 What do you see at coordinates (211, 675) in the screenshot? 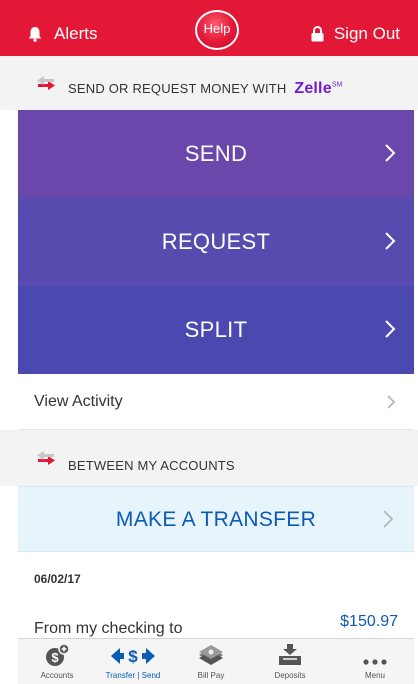
I see `tab-bill-pay-label: Bill Pay` at bounding box center [211, 675].